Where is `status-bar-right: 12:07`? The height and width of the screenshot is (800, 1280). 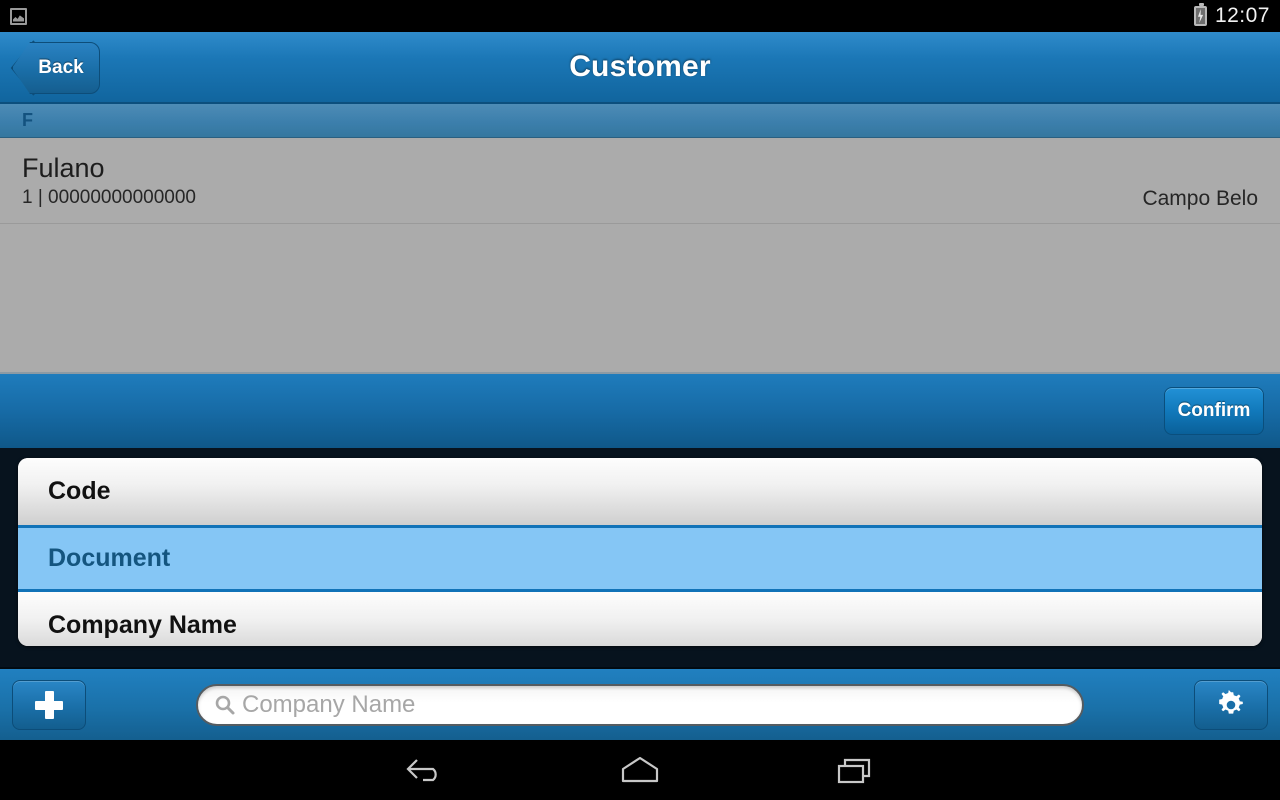
status-bar-right: 12:07 is located at coordinates (1231, 15).